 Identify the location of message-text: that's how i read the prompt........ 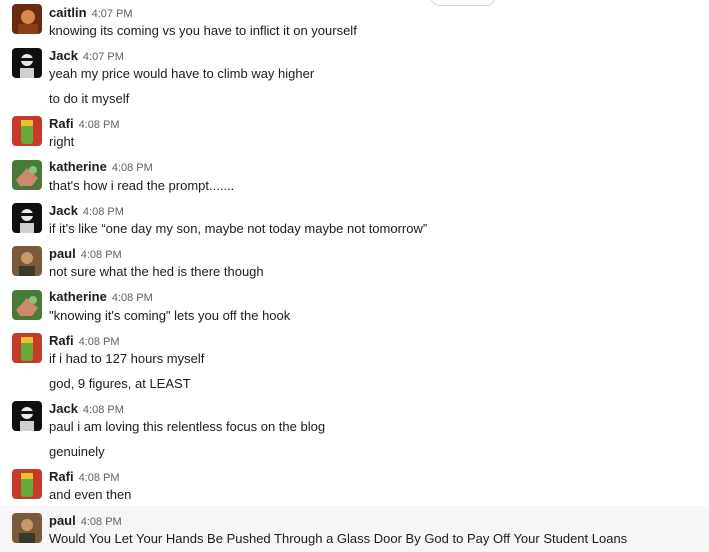
(142, 185).